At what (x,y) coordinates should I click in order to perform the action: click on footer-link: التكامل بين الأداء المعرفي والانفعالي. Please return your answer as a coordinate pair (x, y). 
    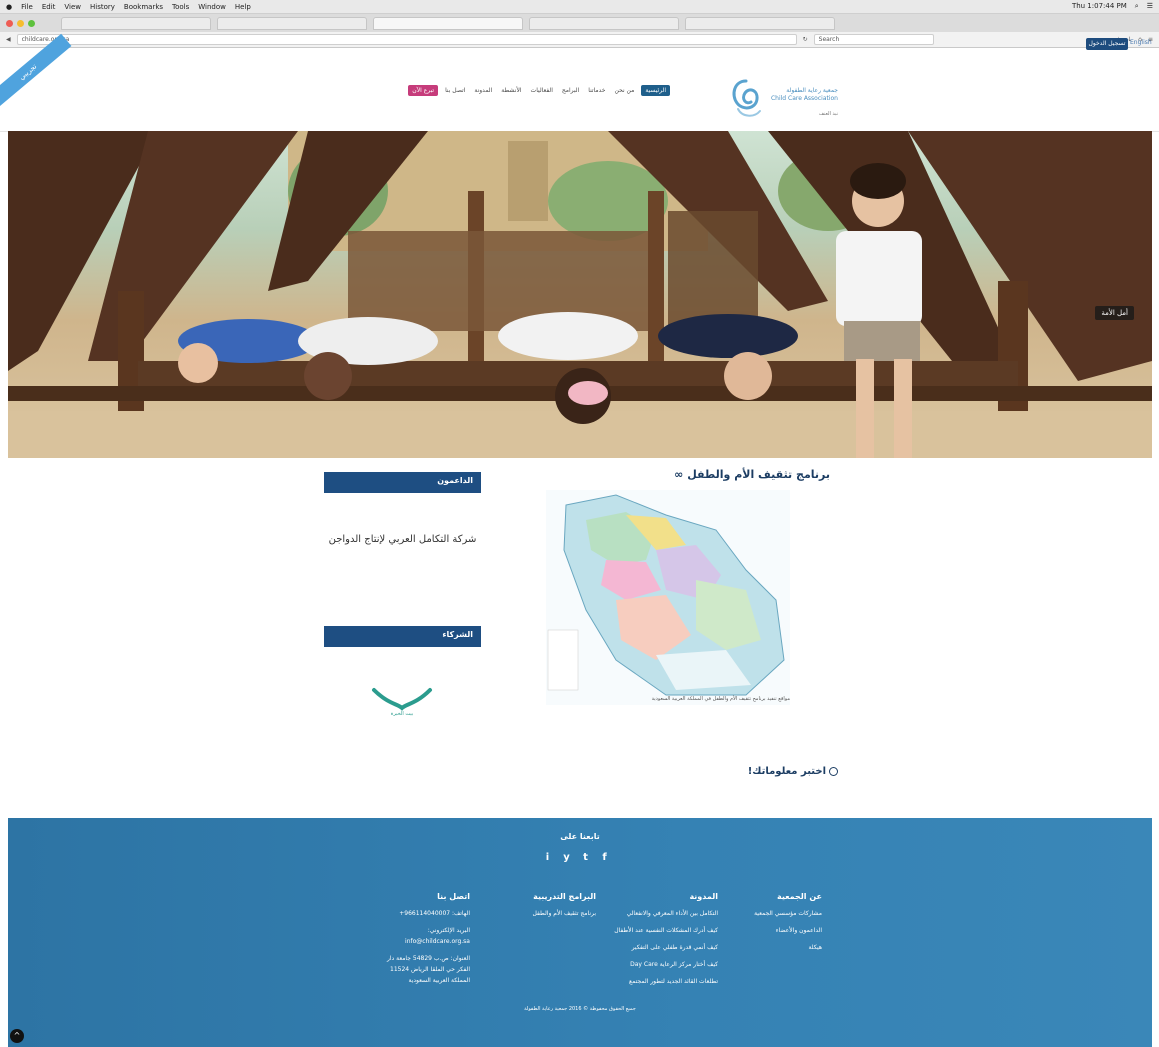
    Looking at the image, I should click on (658, 913).